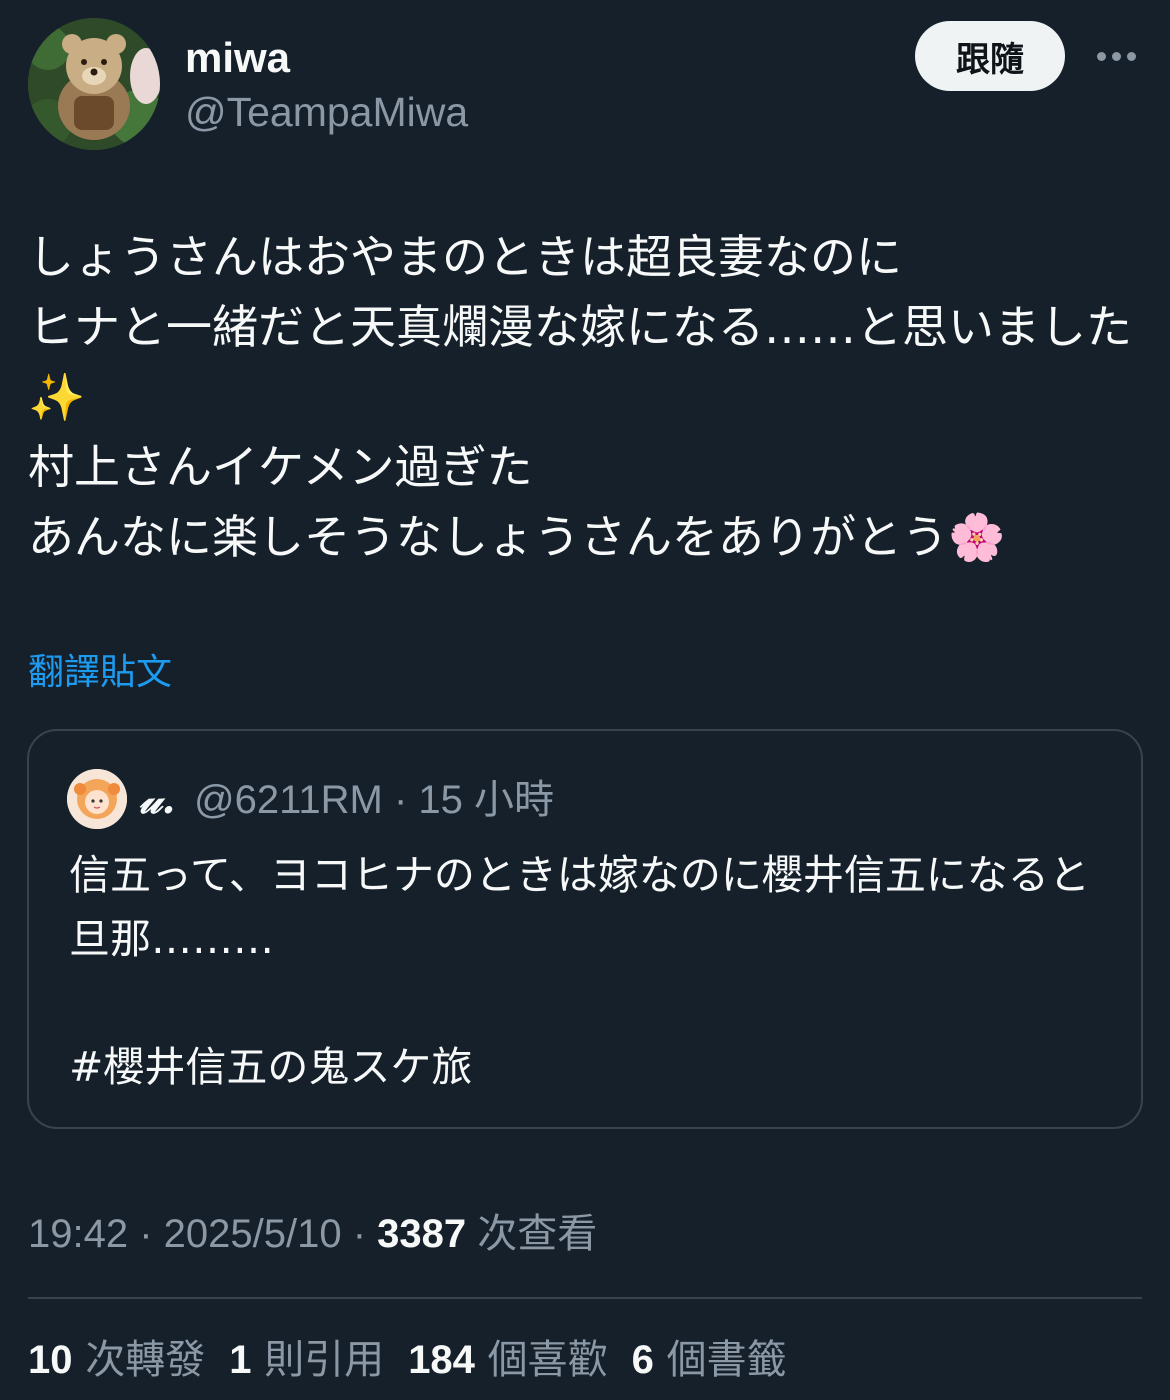  What do you see at coordinates (537, 1234) in the screenshot?
I see `view-count-label: 次查看` at bounding box center [537, 1234].